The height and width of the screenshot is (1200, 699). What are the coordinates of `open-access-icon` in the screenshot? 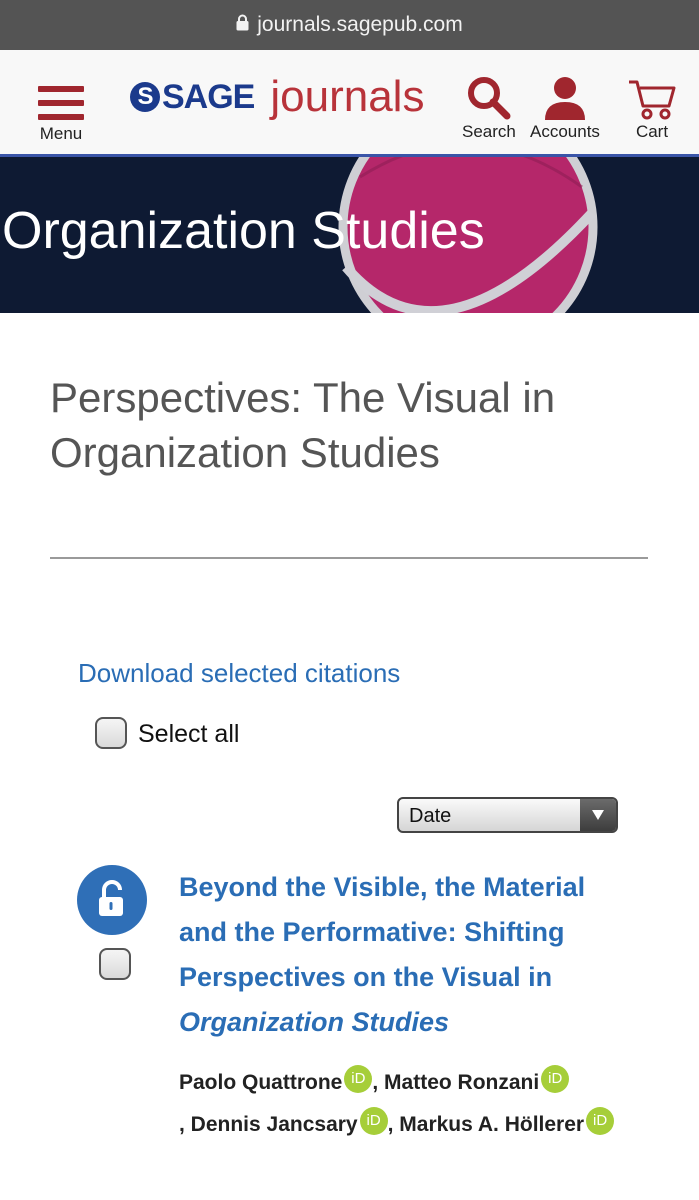 It's located at (112, 900).